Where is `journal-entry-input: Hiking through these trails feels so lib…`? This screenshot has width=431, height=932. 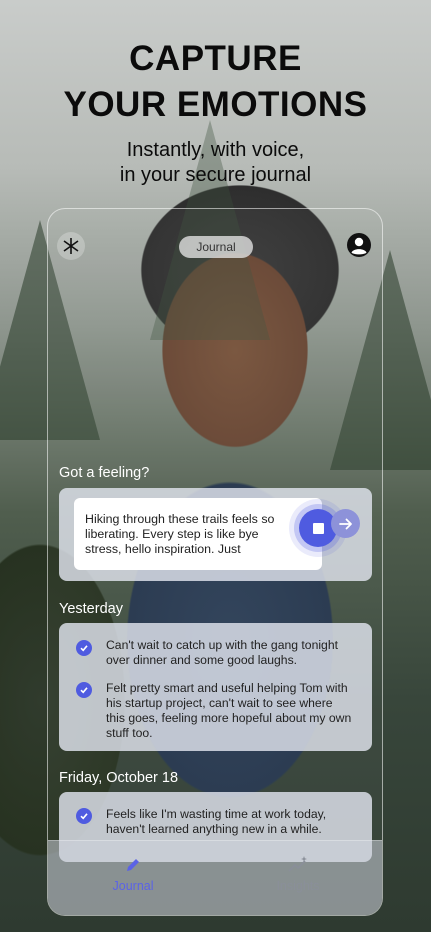 journal-entry-input: Hiking through these trails feels so lib… is located at coordinates (205, 534).